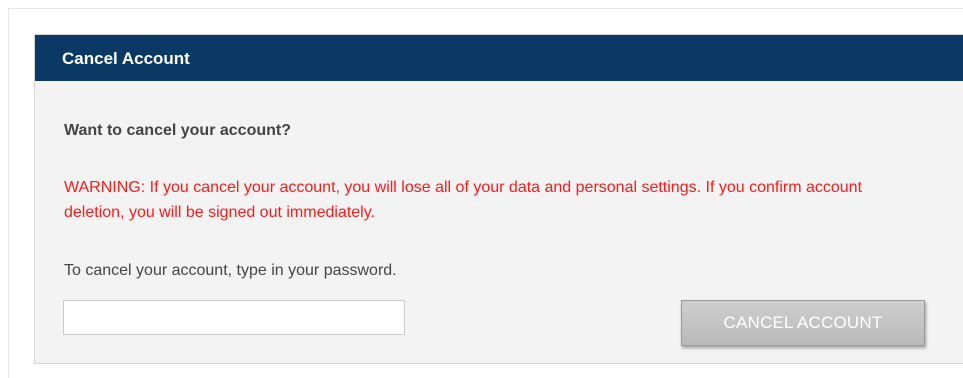 The image size is (963, 378). Describe the element at coordinates (126, 58) in the screenshot. I see `panel-title: Cancel Account` at that location.